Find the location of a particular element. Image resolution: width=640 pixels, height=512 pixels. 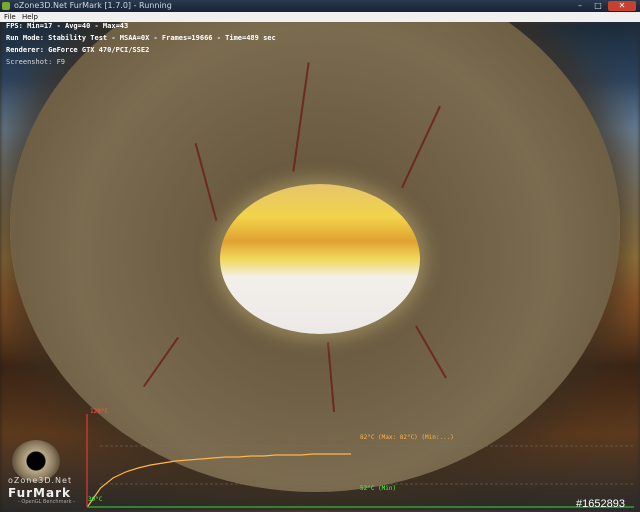

window-title: oZone3D.Net FurMark [1.7.0] - Running is located at coordinates (93, 5).